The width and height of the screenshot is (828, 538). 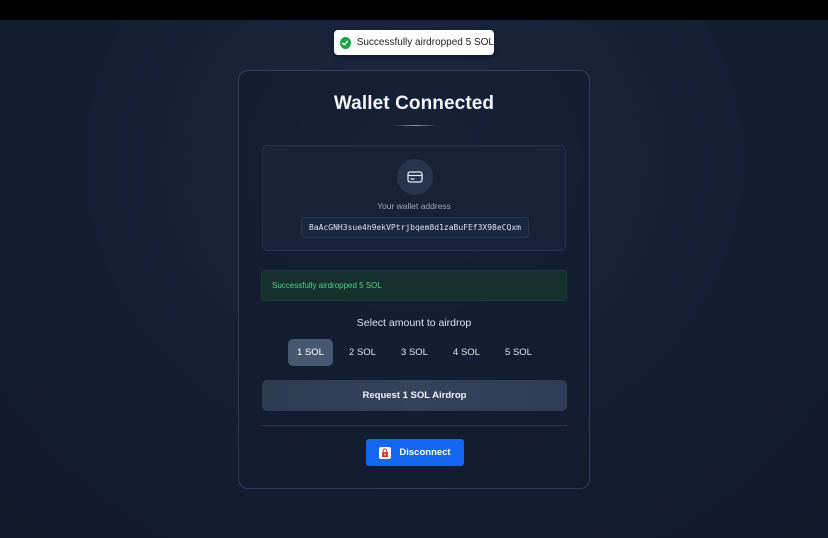 I want to click on amount-selector: 1 SOL 2 SOL 3 SOL 4 SOL 5 SOL, so click(x=416, y=352).